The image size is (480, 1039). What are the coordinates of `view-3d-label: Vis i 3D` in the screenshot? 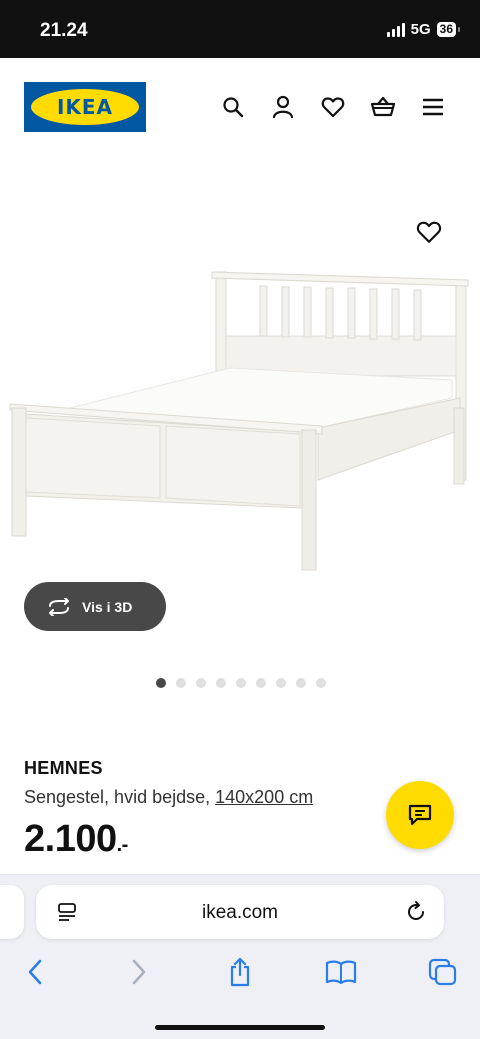 It's located at (107, 606).